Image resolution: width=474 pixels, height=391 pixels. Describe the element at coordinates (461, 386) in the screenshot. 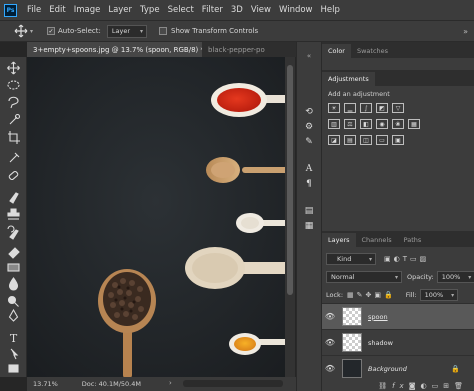

I see `trash-icon: 🗑` at that location.